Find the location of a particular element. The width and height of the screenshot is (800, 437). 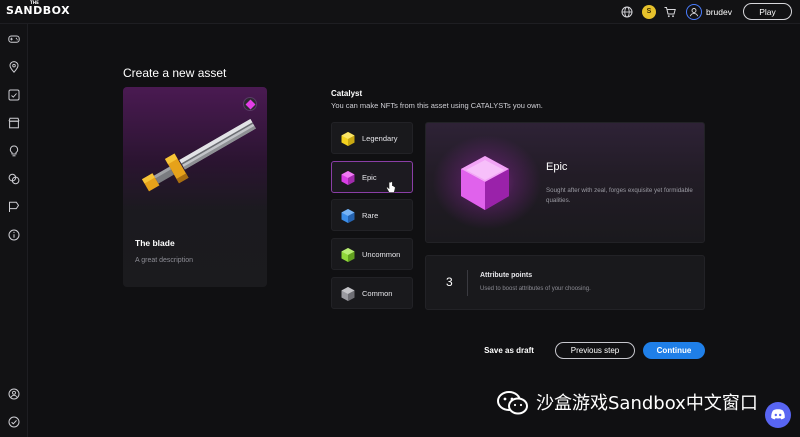

divider is located at coordinates (467, 283).